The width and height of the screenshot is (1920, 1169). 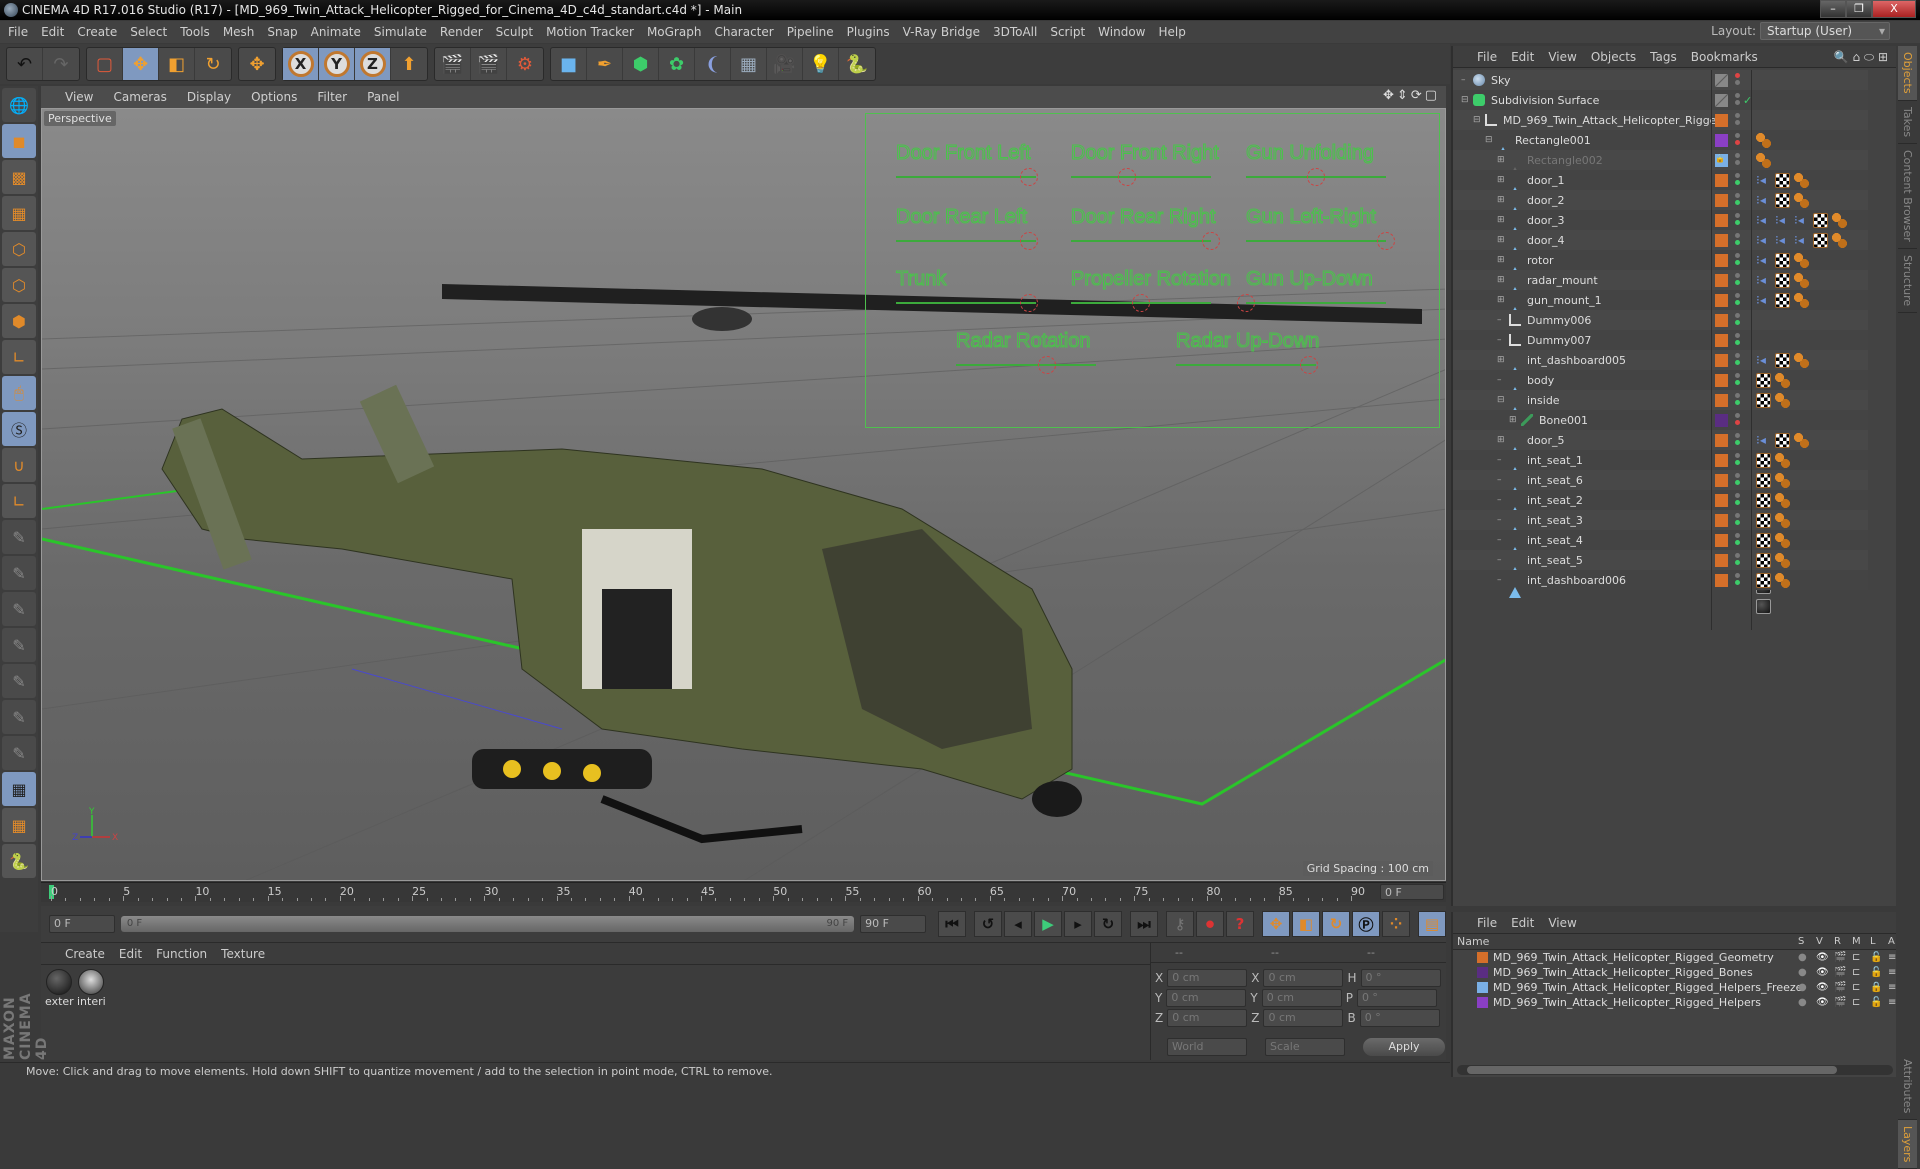 What do you see at coordinates (274, 97) in the screenshot?
I see `viewport-menu-options: Options` at bounding box center [274, 97].